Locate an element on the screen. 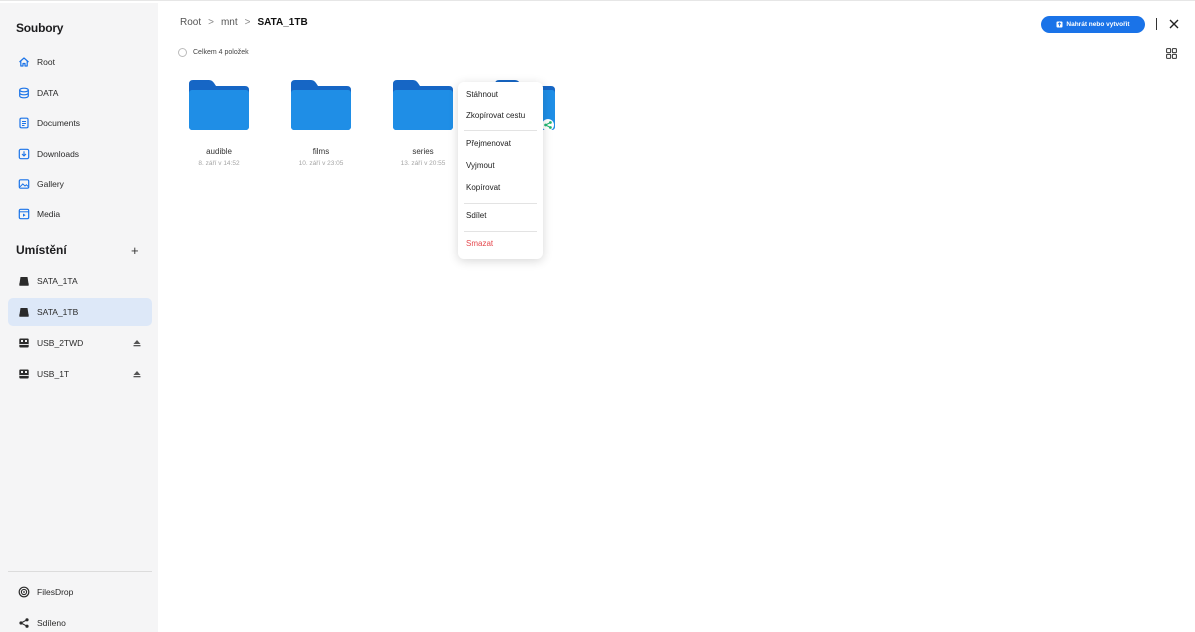  download-icon is located at coordinates (23, 154).